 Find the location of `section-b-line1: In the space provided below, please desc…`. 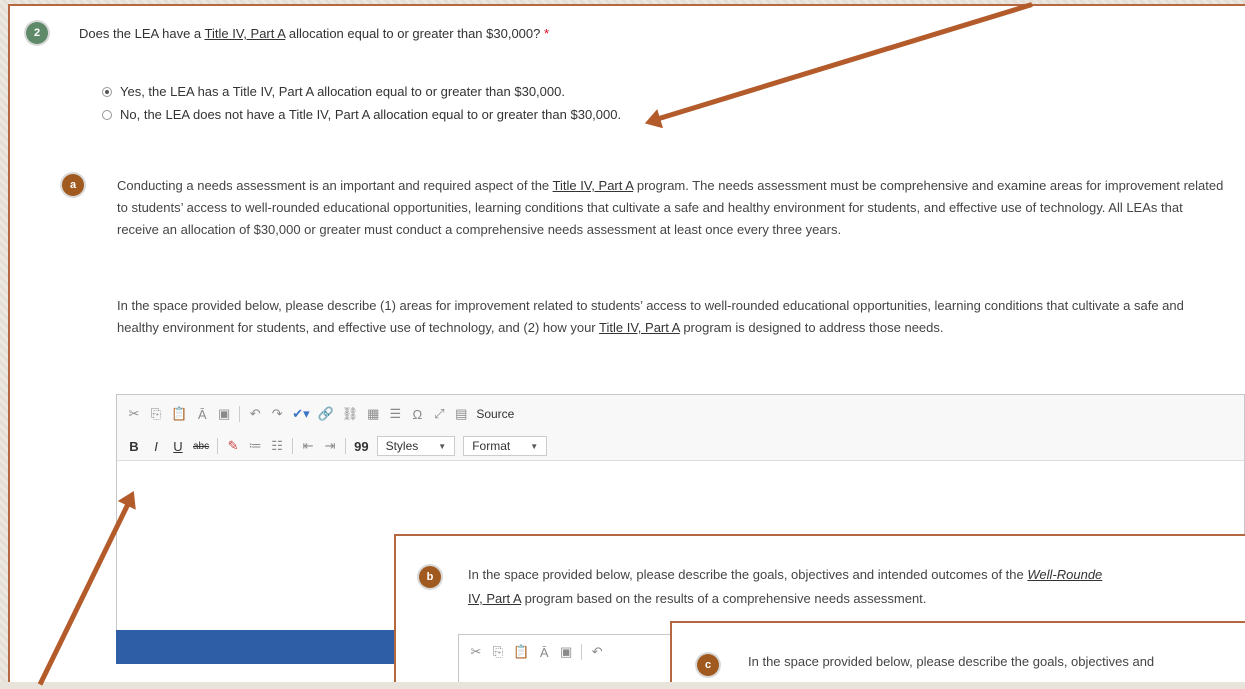

section-b-line1: In the space provided below, please desc… is located at coordinates (748, 574).